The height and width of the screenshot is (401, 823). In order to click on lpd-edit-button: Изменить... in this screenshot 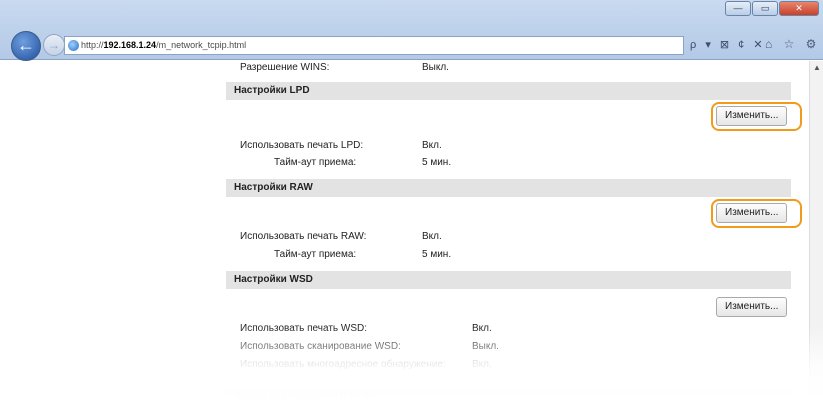, I will do `click(752, 116)`.